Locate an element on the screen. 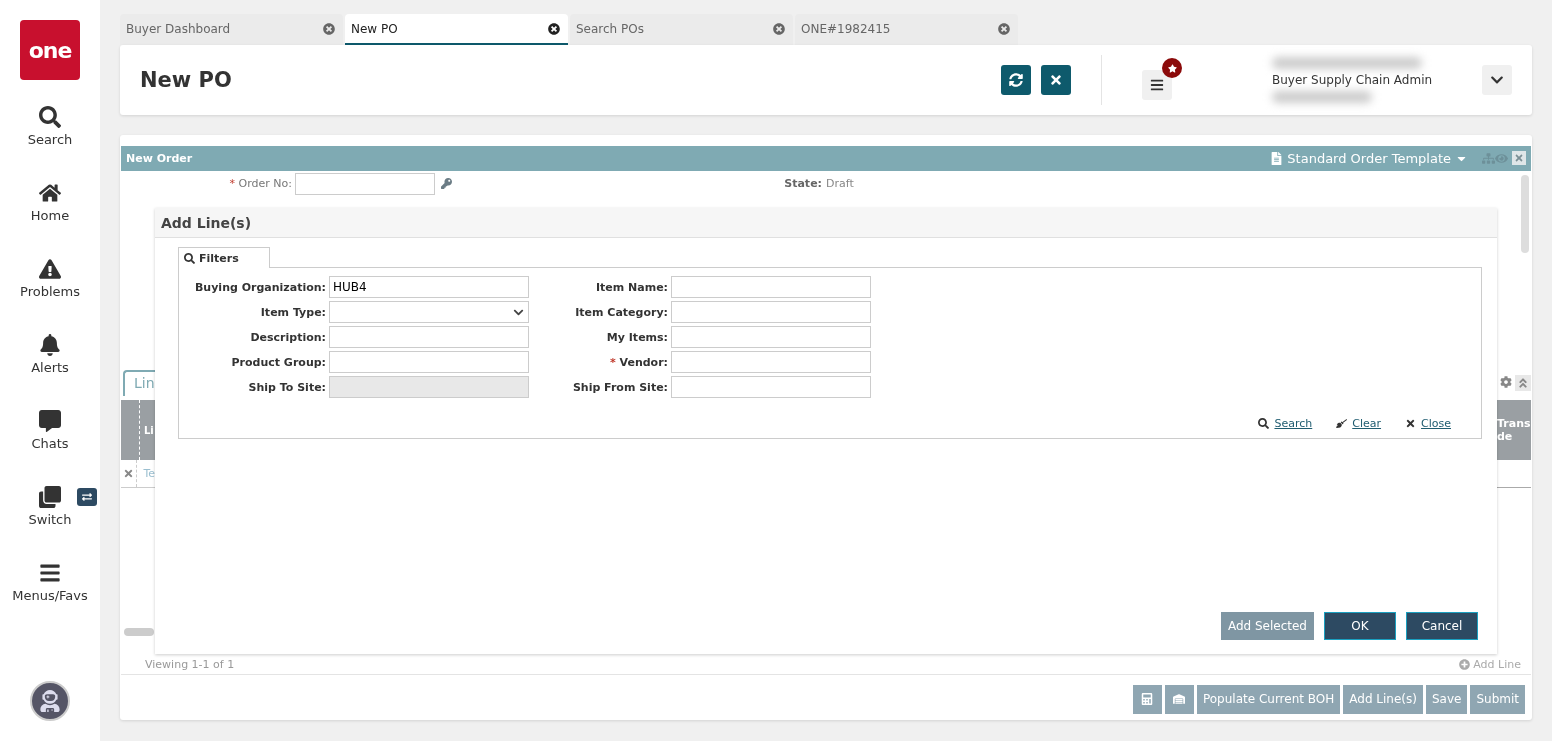  panel-title: New Order is located at coordinates (160, 158).